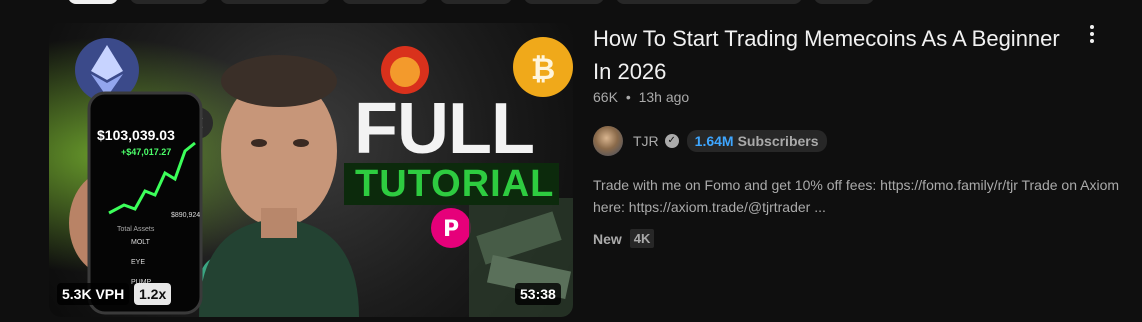 The width and height of the screenshot is (1142, 322). What do you see at coordinates (664, 97) in the screenshot?
I see `upload-age: 13h ago` at bounding box center [664, 97].